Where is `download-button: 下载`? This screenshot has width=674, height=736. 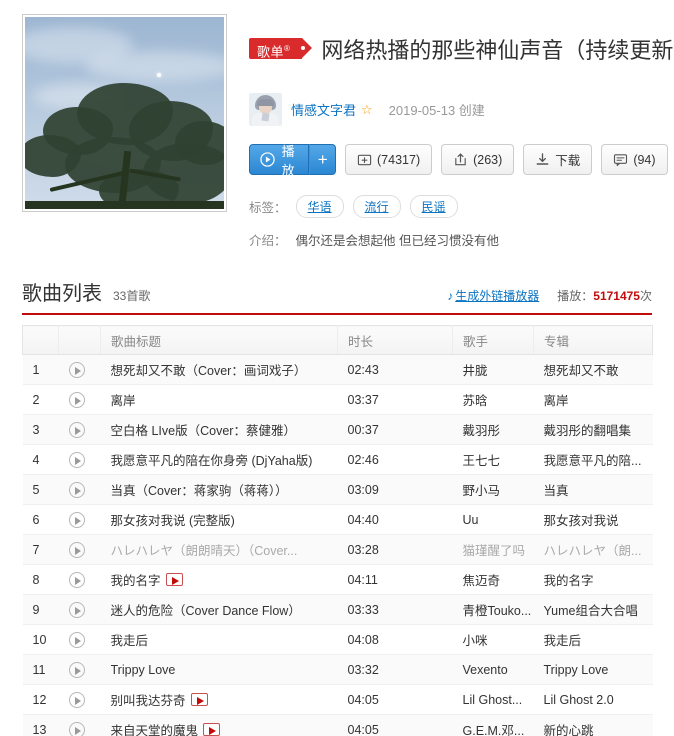 download-button: 下载 is located at coordinates (558, 160).